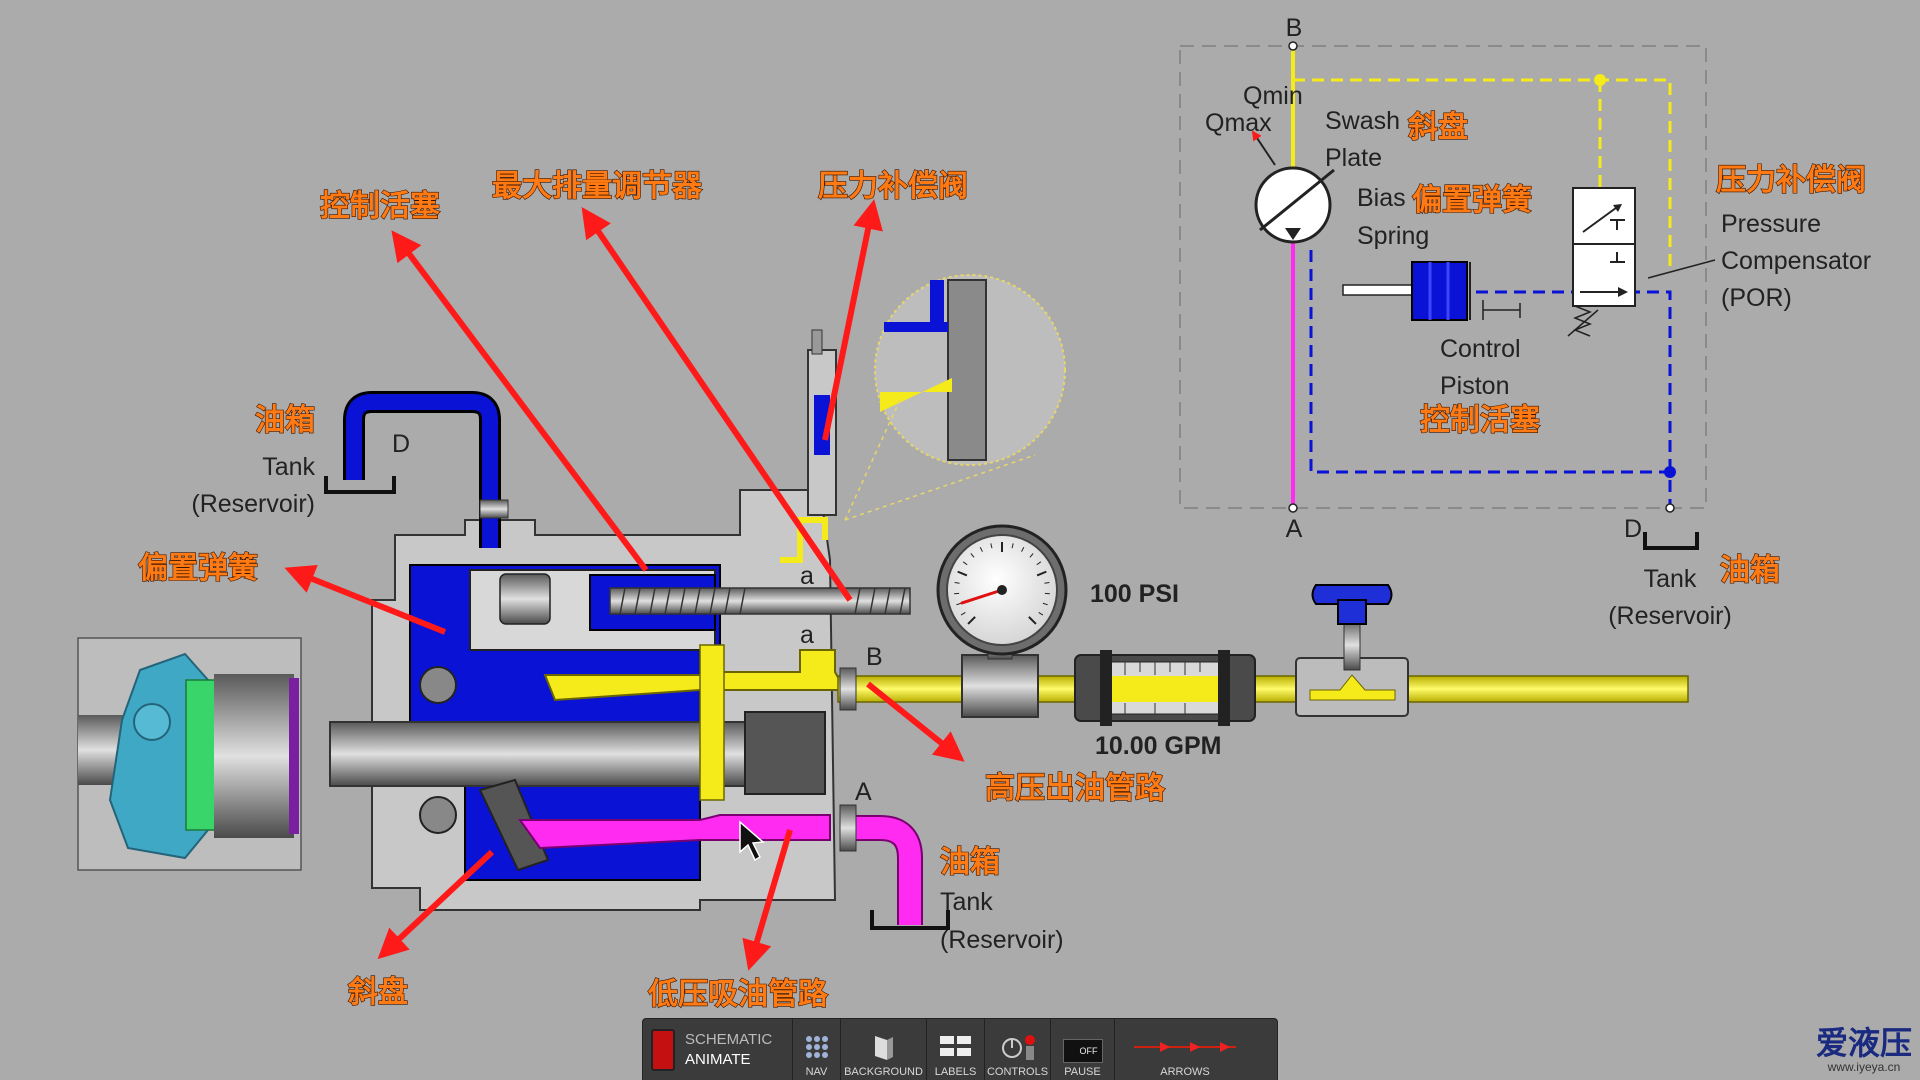  What do you see at coordinates (817, 1047) in the screenshot?
I see `nav-grid-icon` at bounding box center [817, 1047].